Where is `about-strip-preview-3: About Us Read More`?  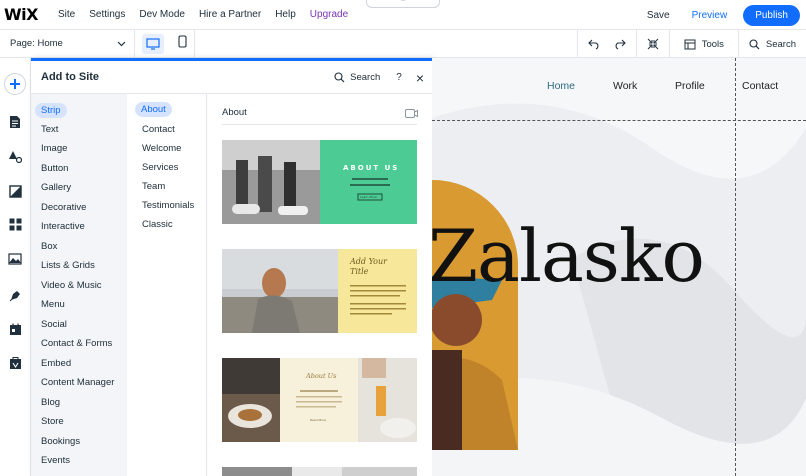 about-strip-preview-3: About Us Read More is located at coordinates (319, 400).